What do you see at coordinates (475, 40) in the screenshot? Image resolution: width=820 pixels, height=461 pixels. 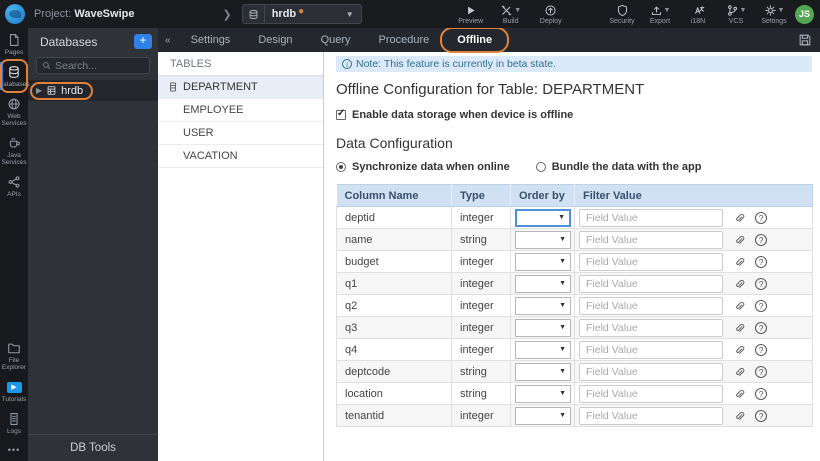 I see `tab-offline: Offline` at bounding box center [475, 40].